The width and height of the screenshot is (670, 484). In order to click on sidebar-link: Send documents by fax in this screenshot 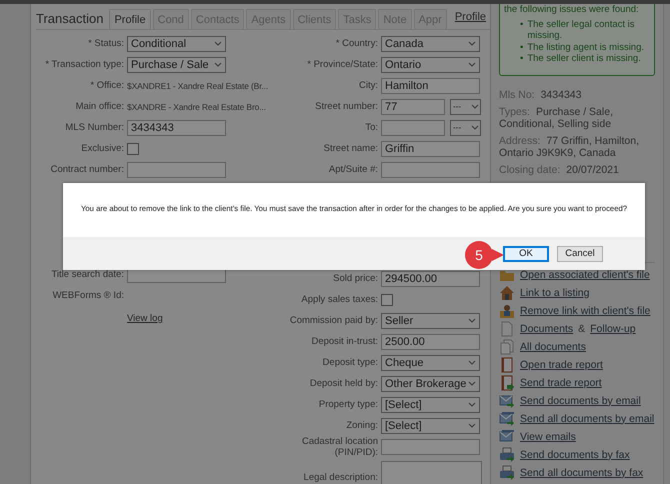, I will do `click(575, 454)`.